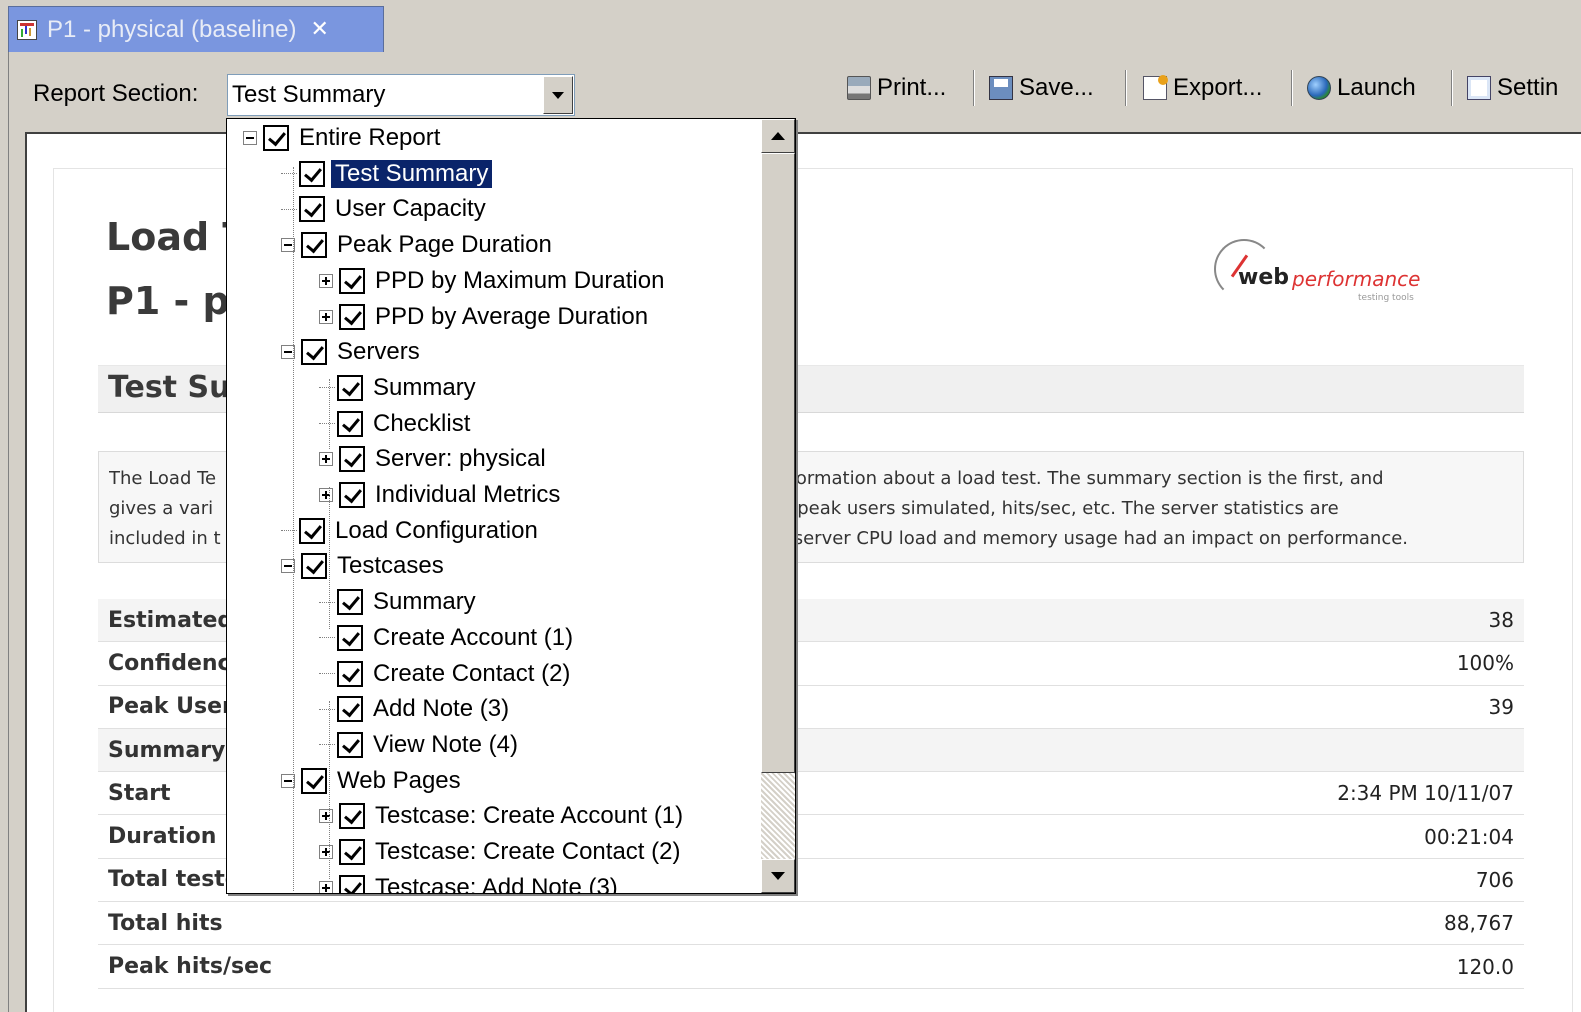 Image resolution: width=1581 pixels, height=1012 pixels. I want to click on export-icon, so click(1155, 87).